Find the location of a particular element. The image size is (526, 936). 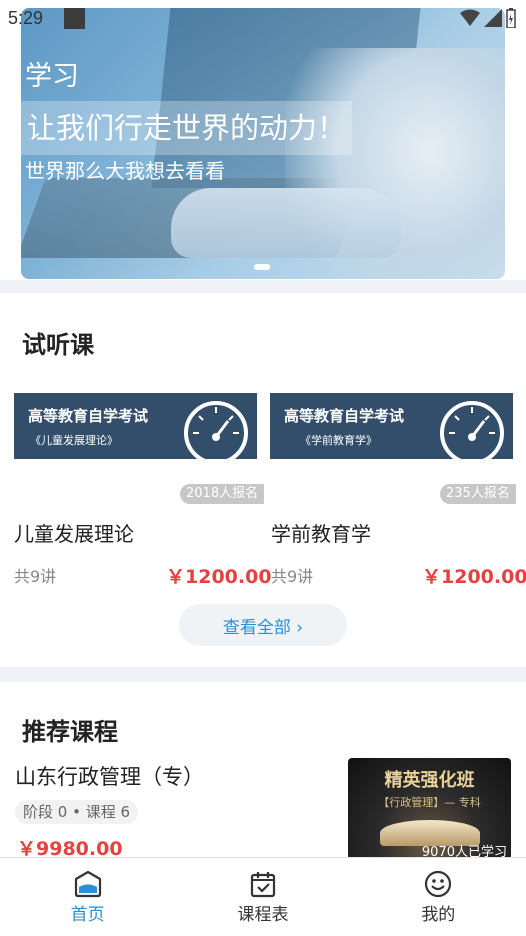

cover-subtitle: 《儿童发展理论》 is located at coordinates (74, 440).